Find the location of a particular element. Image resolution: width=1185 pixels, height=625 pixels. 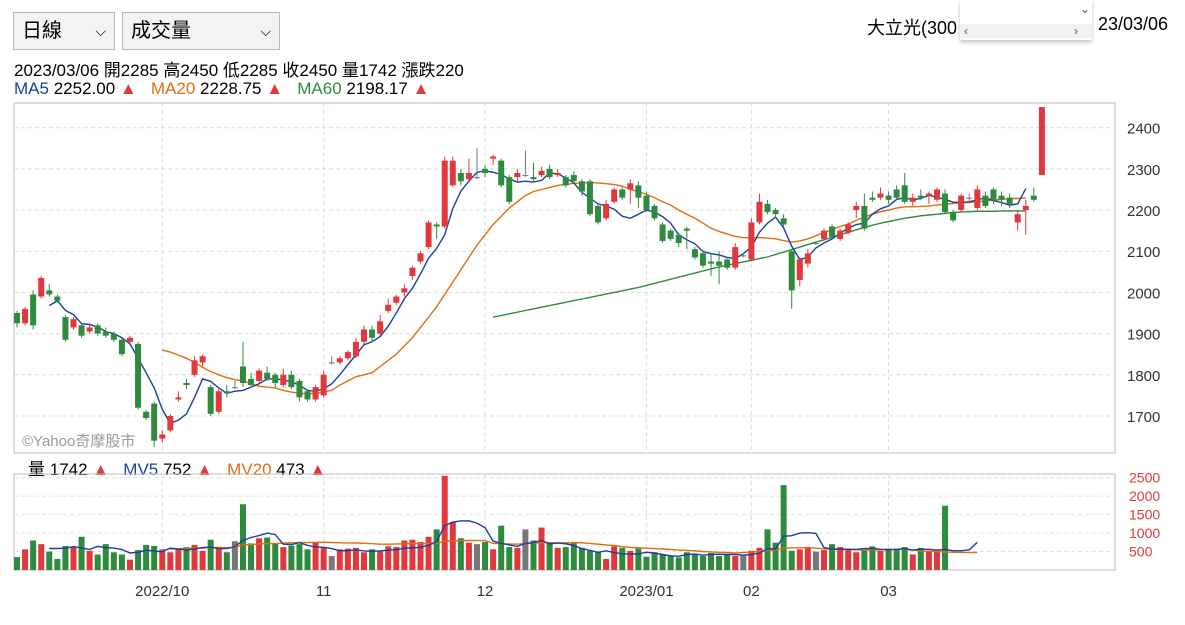

date-tick-label: 2023/01 is located at coordinates (646, 591).